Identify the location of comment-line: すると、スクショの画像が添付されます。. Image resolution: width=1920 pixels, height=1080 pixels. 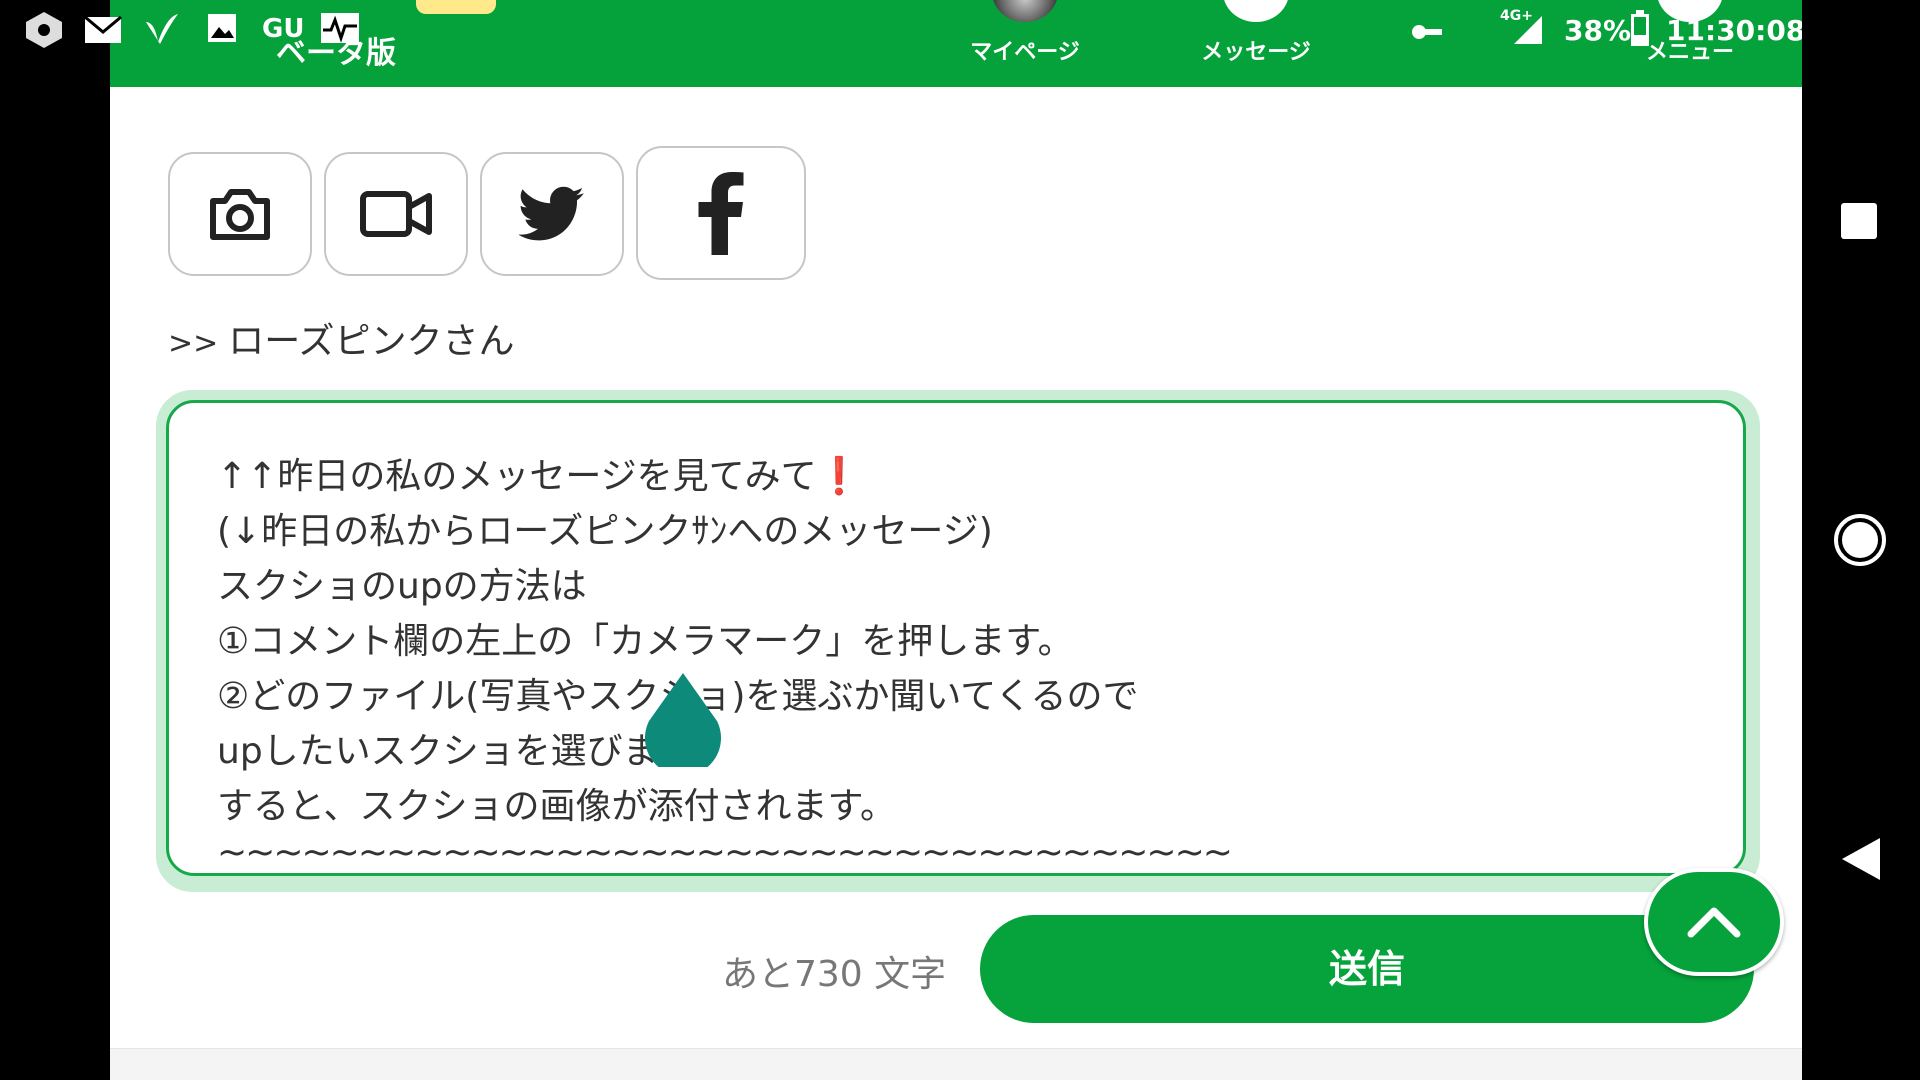
(556, 806).